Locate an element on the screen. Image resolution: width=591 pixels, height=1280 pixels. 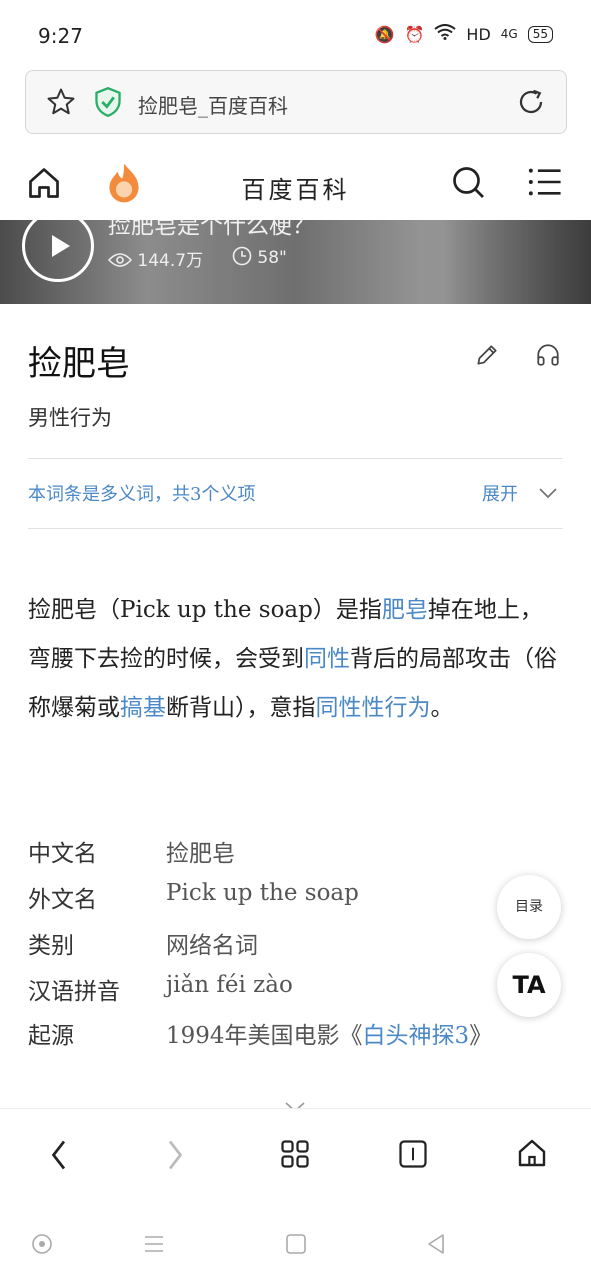
video-banner: 捡肥皂是个什么梗？ 144.7万 58" is located at coordinates (295, 262).